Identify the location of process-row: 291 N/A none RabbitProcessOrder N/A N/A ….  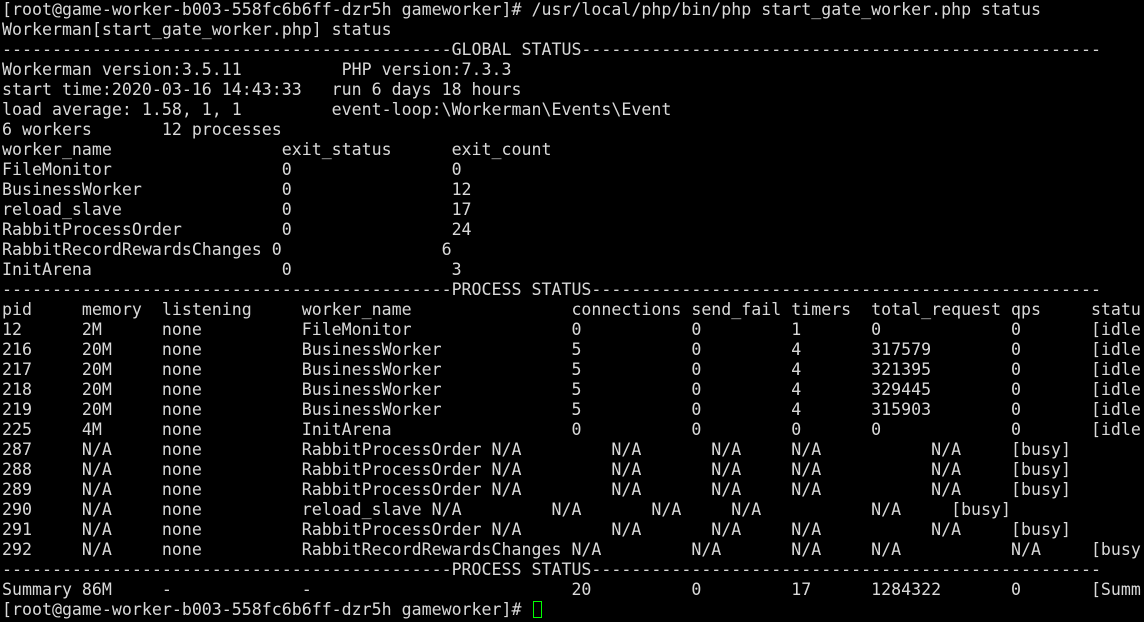
(536, 529).